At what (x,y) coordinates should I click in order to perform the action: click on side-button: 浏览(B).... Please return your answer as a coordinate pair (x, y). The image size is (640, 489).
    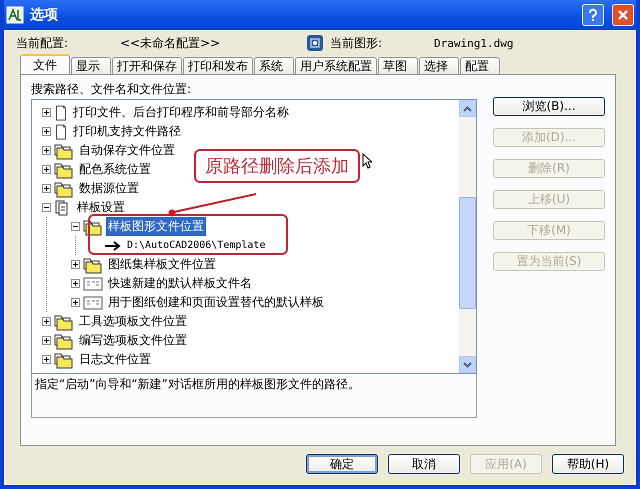
    Looking at the image, I should click on (549, 106).